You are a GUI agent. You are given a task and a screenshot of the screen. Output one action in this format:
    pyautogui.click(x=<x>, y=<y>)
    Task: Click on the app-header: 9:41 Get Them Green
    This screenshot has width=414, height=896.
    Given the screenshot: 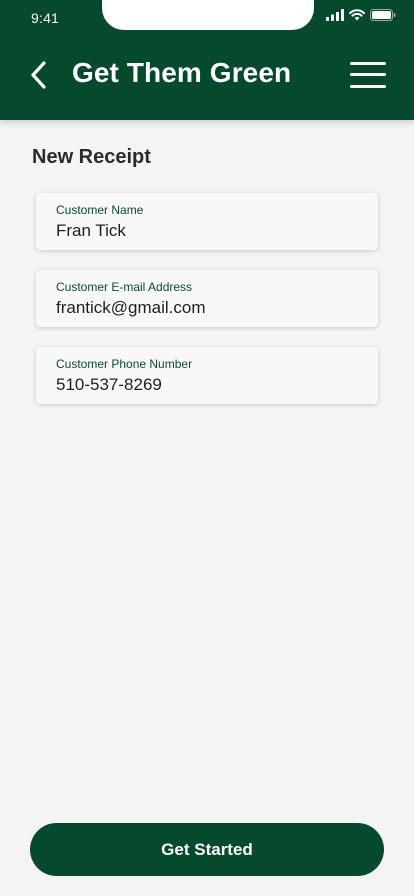 What is the action you would take?
    pyautogui.click(x=207, y=60)
    